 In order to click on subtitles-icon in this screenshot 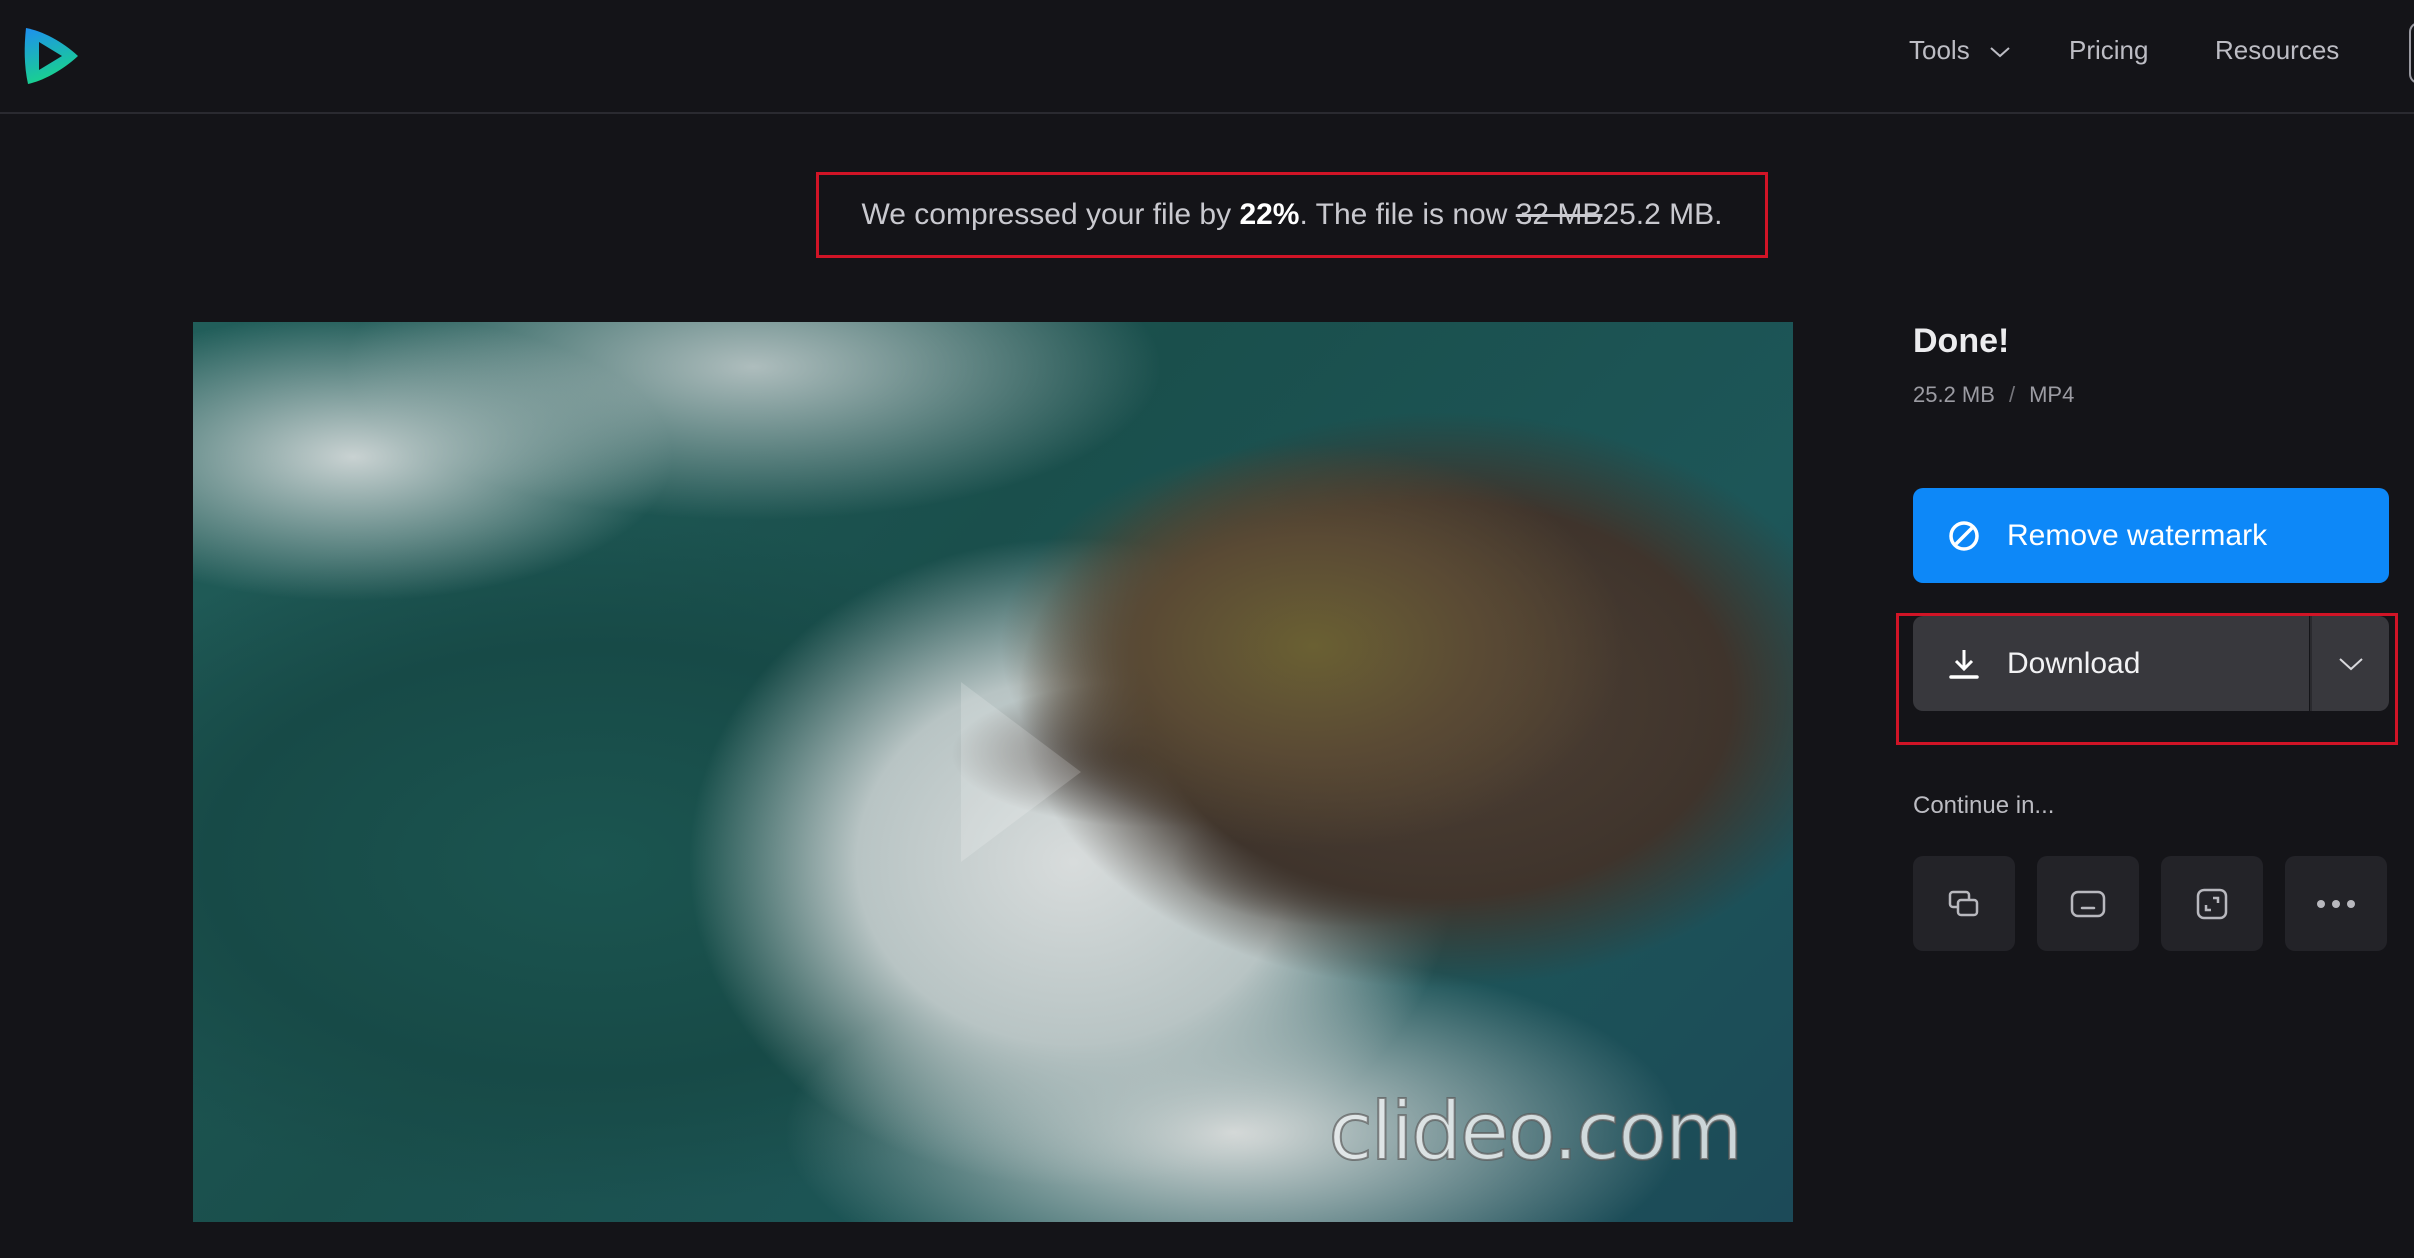, I will do `click(2088, 903)`.